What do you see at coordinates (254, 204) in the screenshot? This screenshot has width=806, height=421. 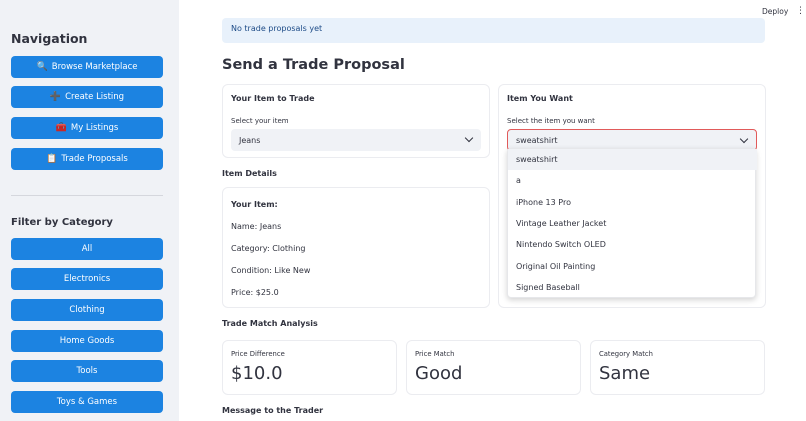 I see `your-item-heading: Your Item:` at bounding box center [254, 204].